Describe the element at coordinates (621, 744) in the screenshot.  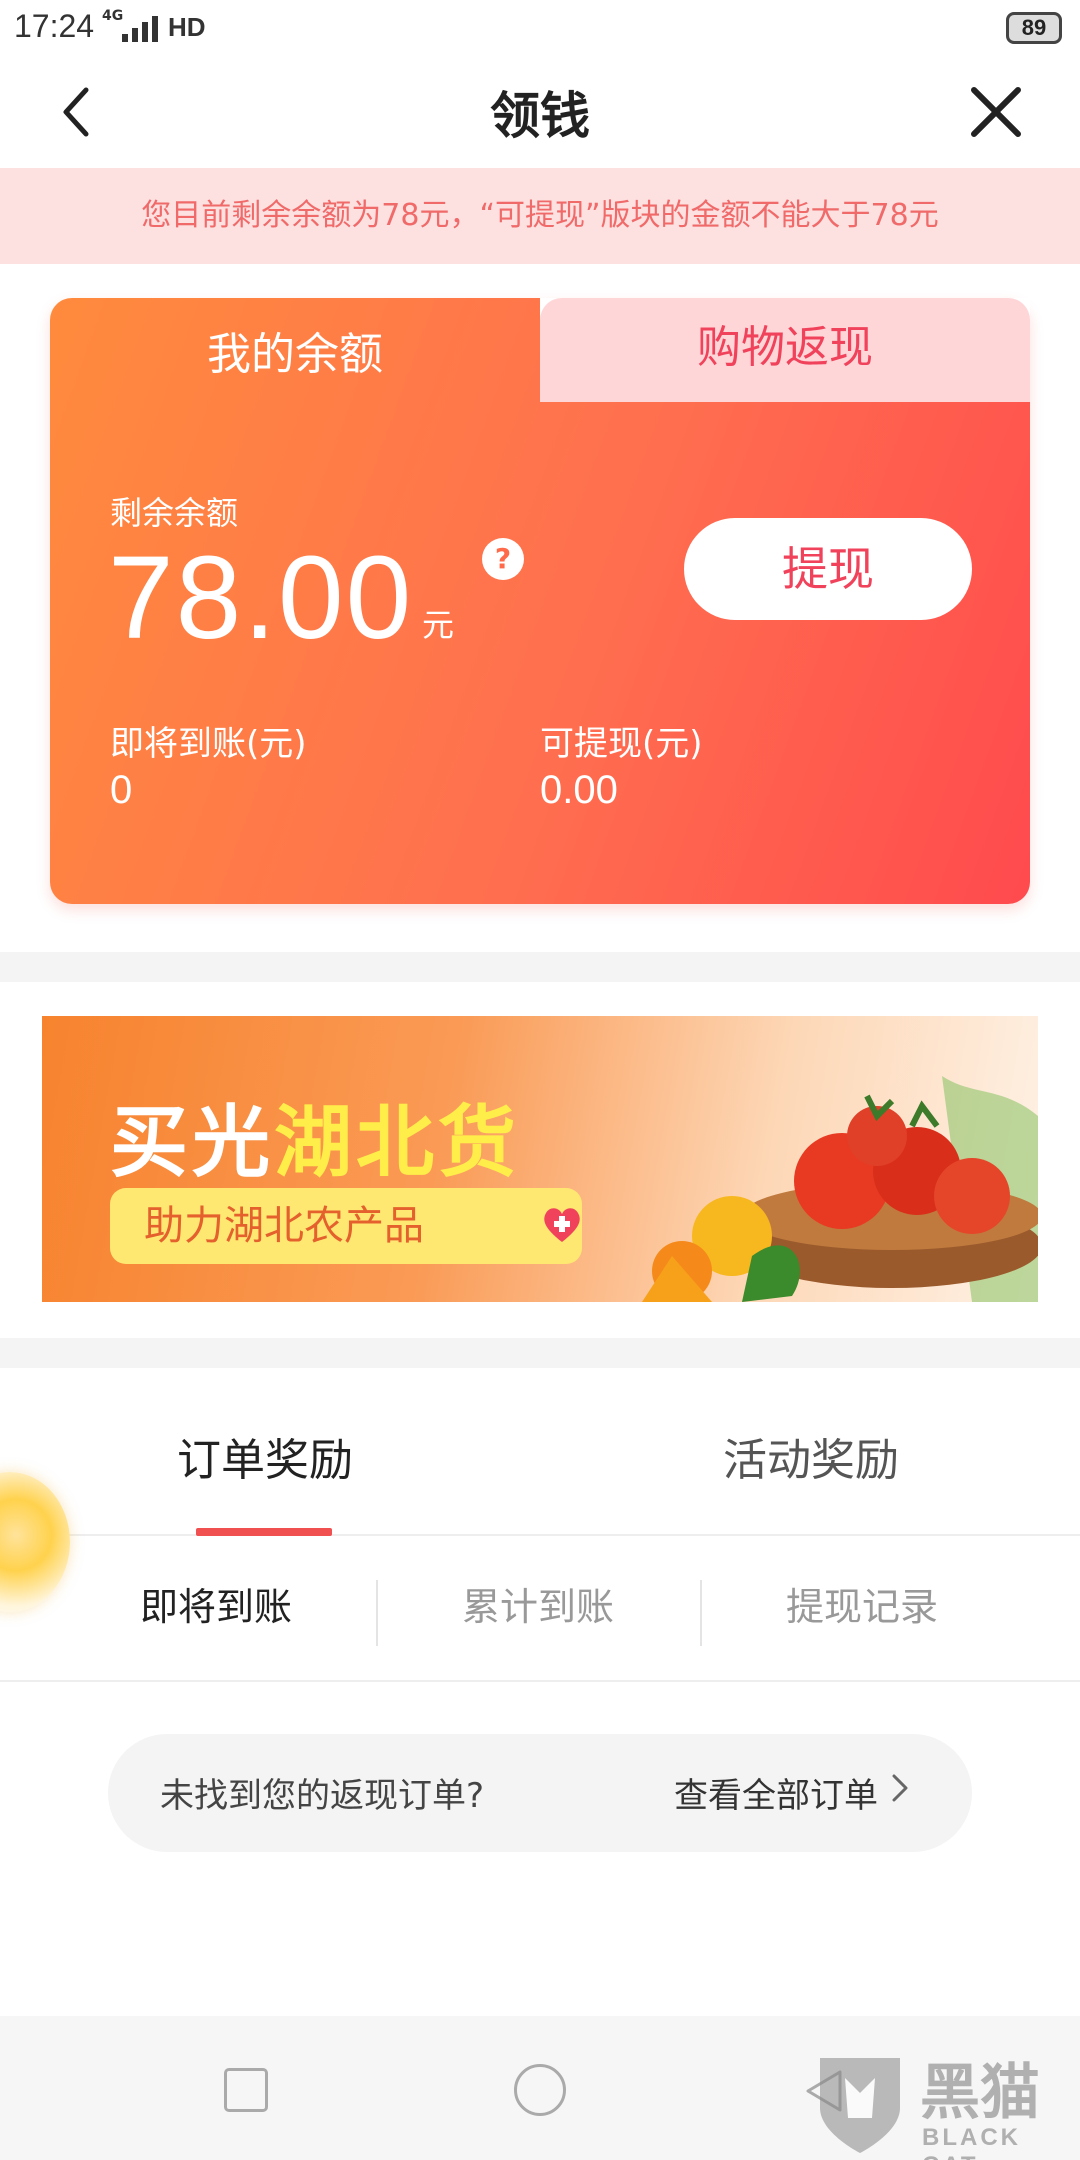
I see `withdrawable-label: 可提现(元)` at that location.